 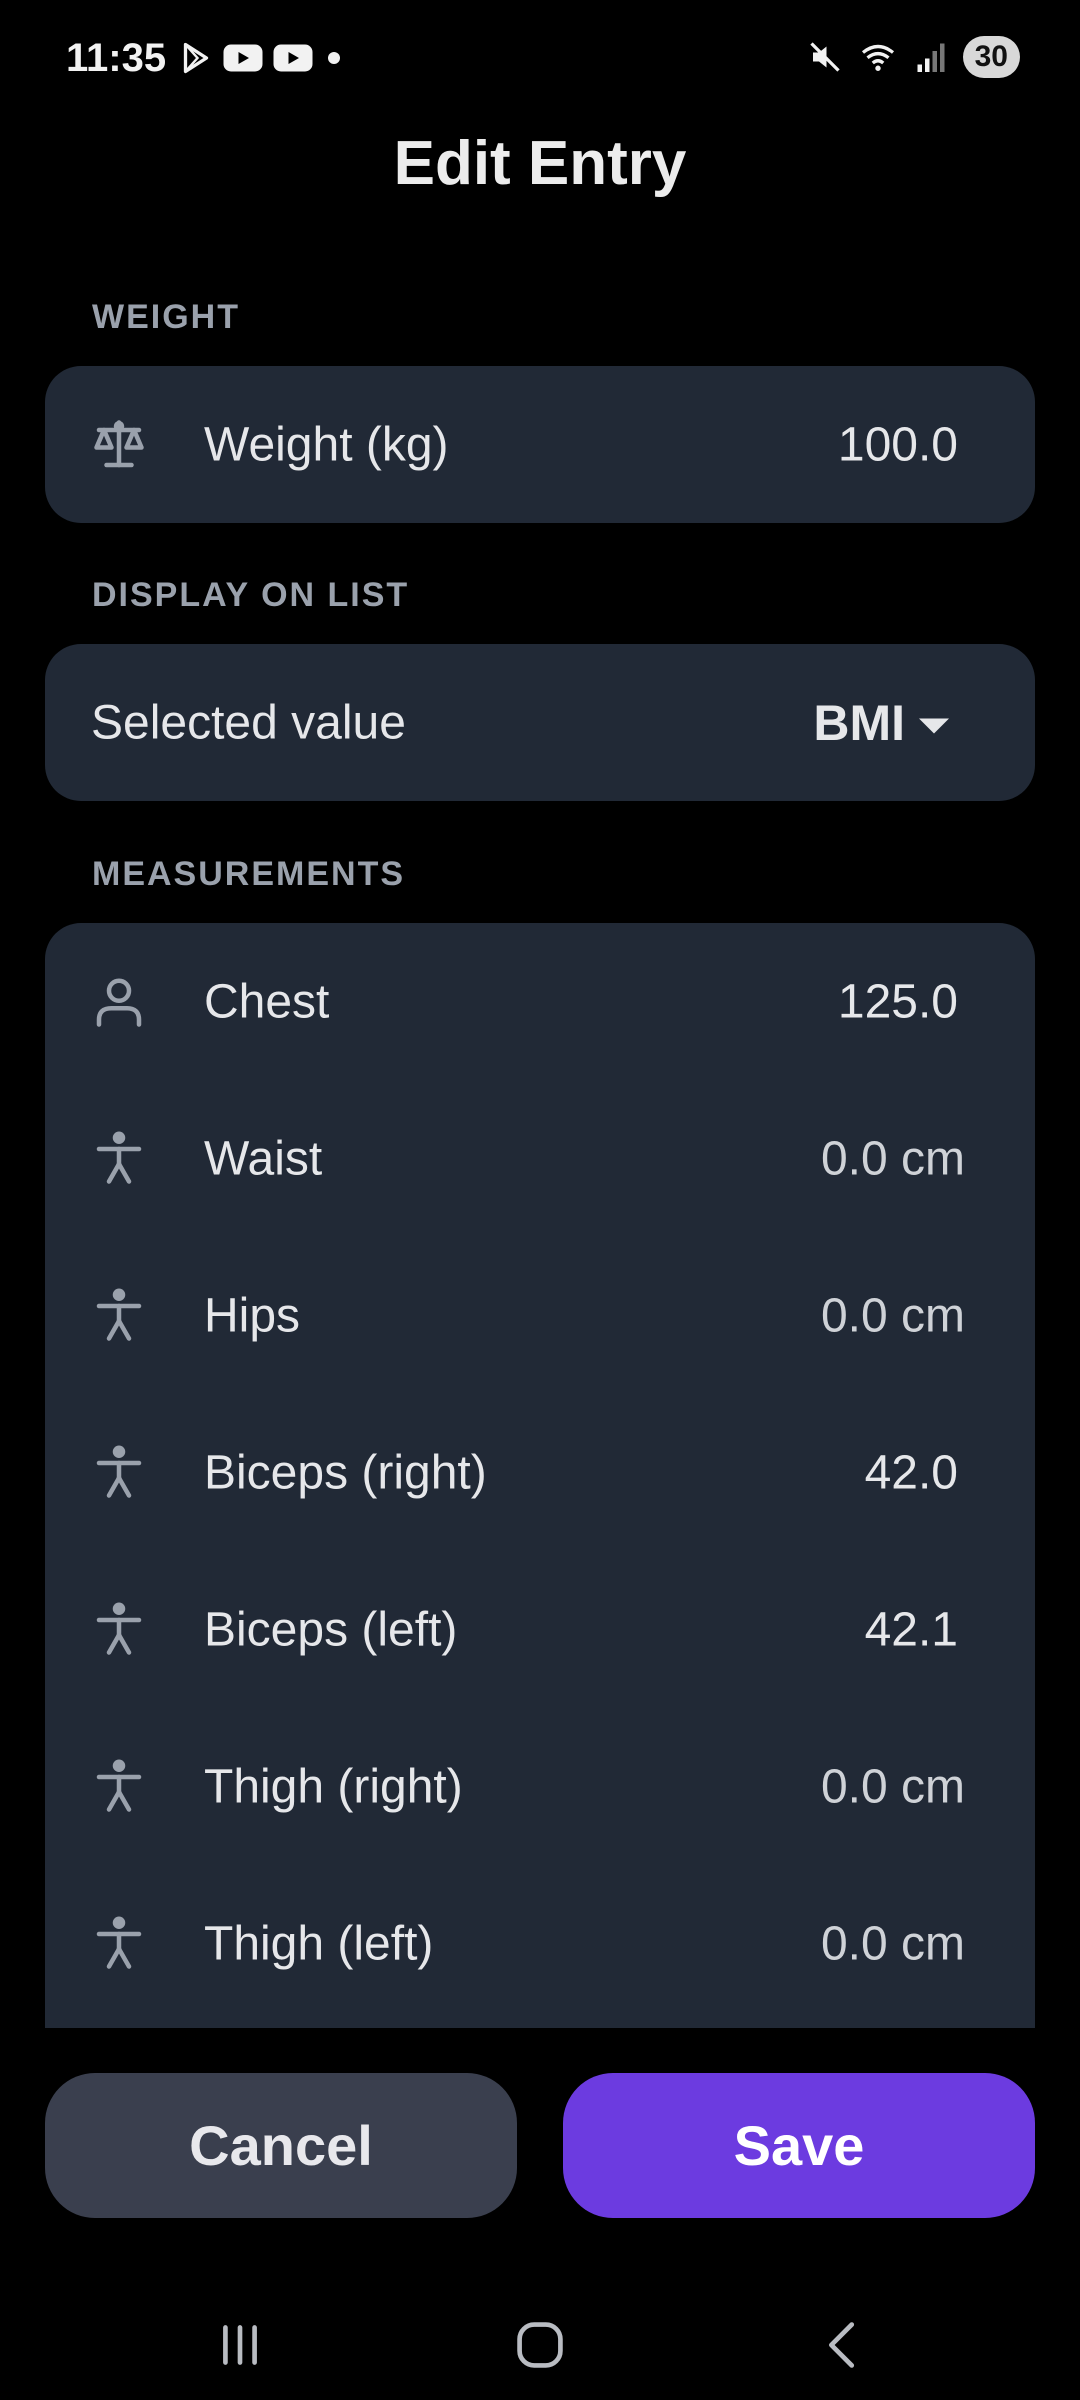 I want to click on battery-indicator: 30, so click(x=991, y=57).